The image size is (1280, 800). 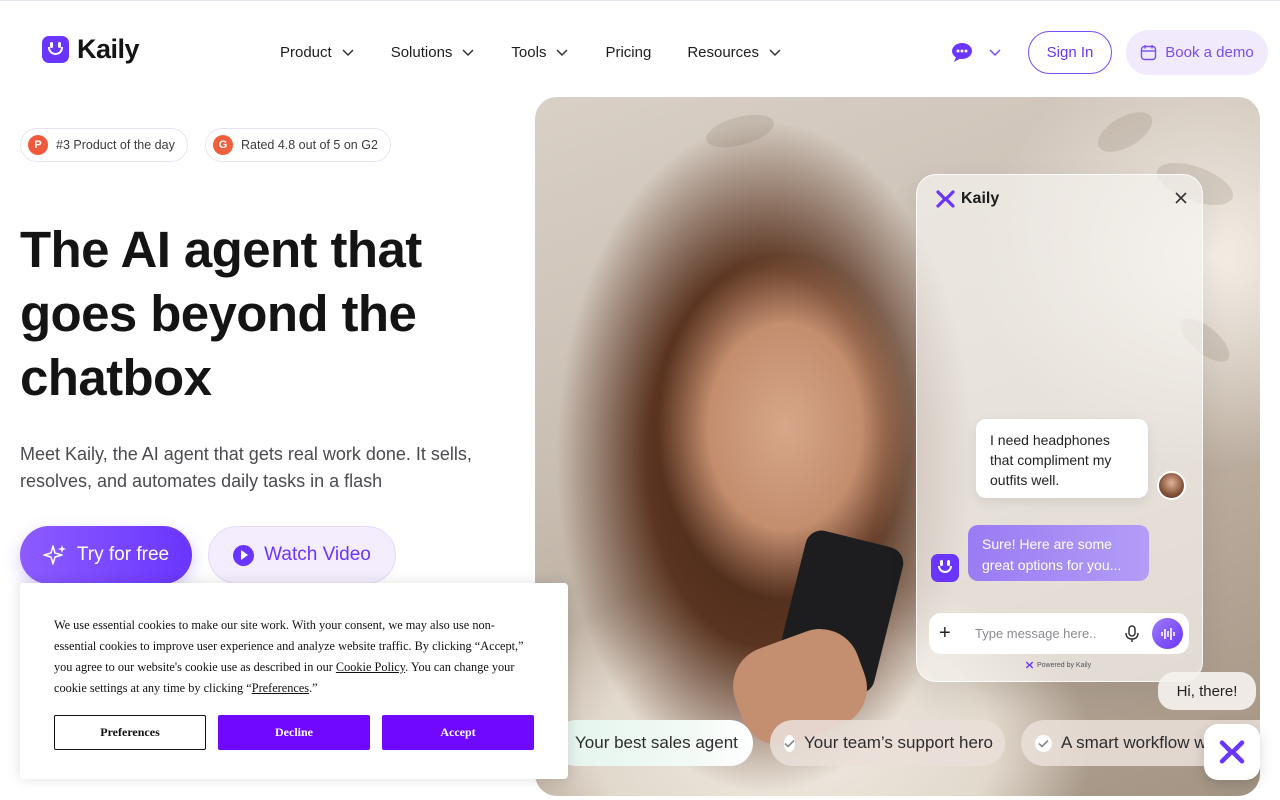 I want to click on user-avatar, so click(x=1171, y=485).